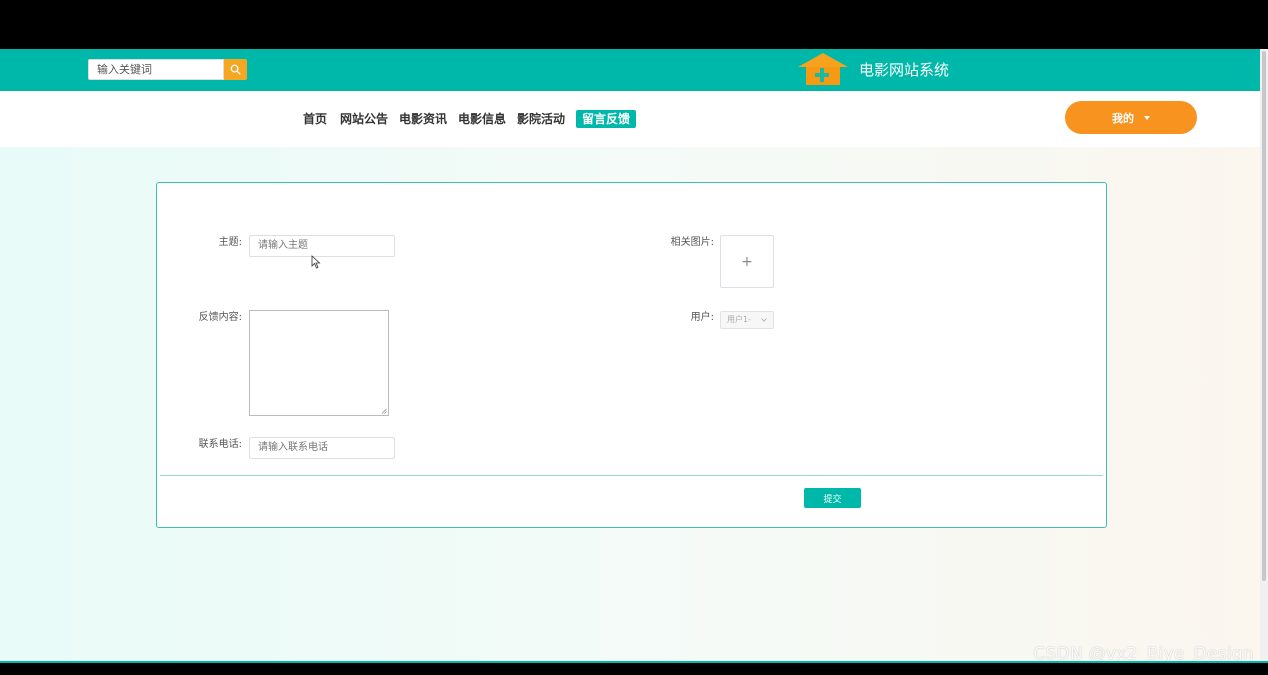 This screenshot has width=1268, height=675. What do you see at coordinates (606, 119) in the screenshot?
I see `nav-item-feedback: 留言反馈` at bounding box center [606, 119].